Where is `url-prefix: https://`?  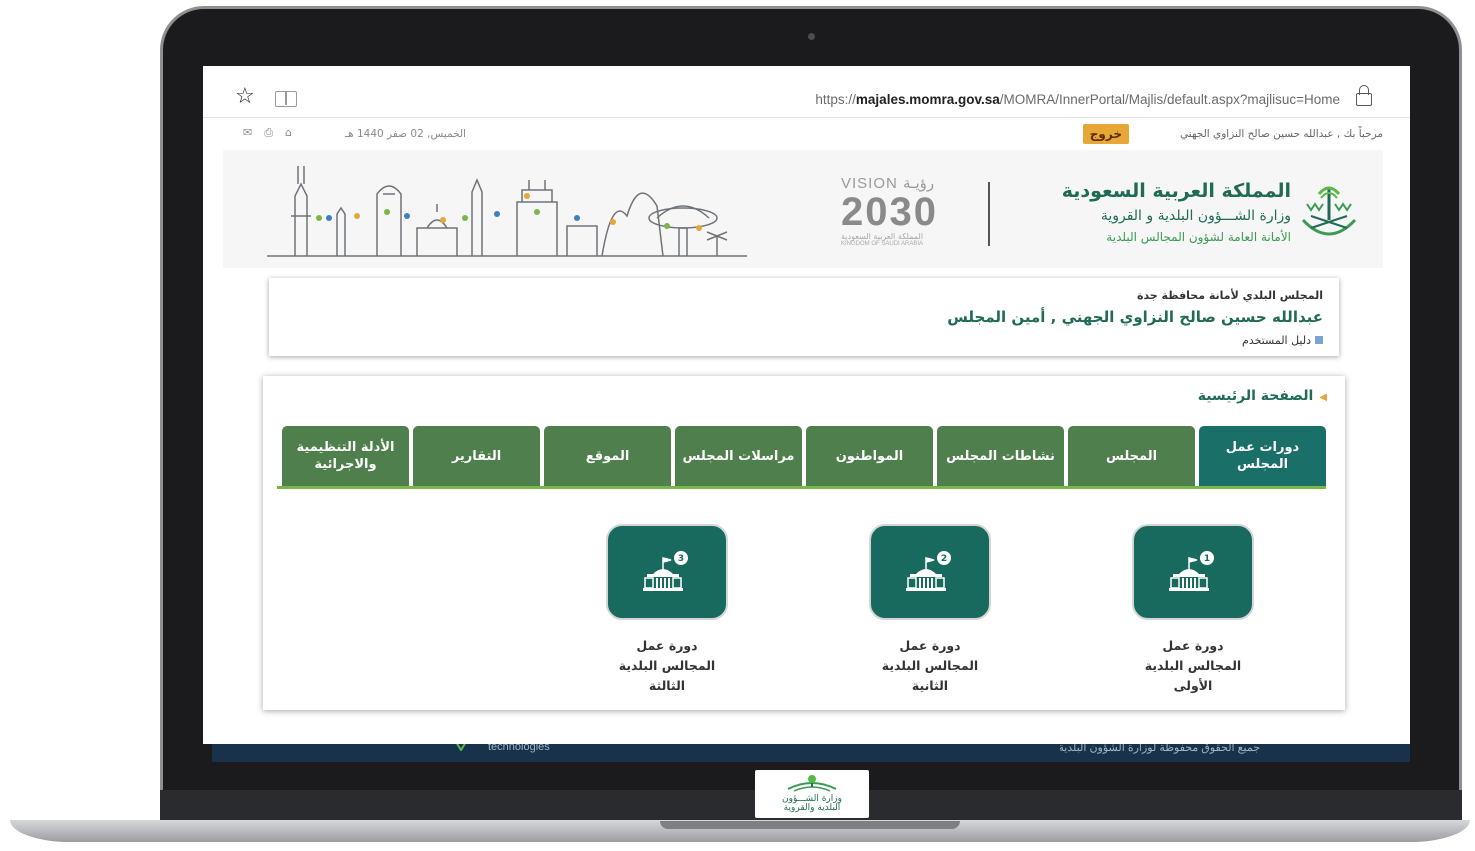 url-prefix: https:// is located at coordinates (835, 99).